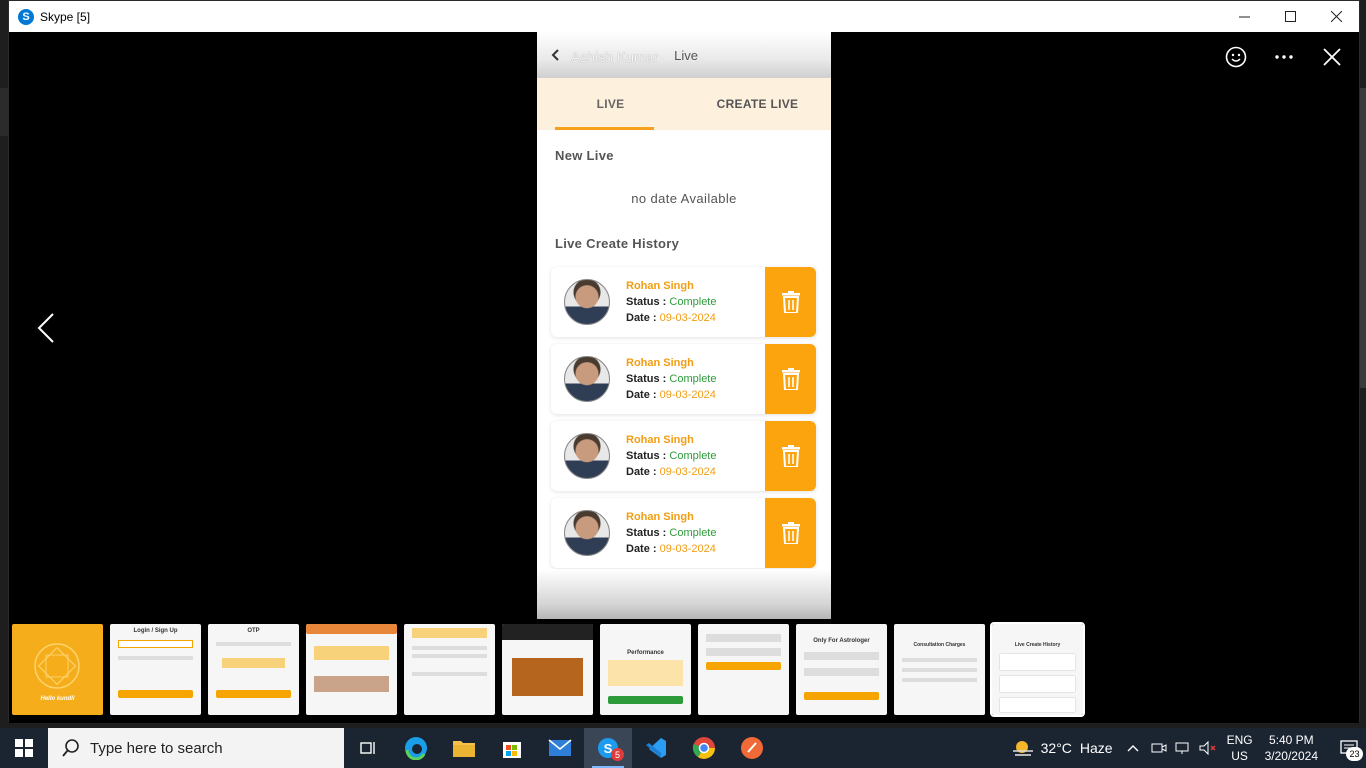 The width and height of the screenshot is (1366, 768). What do you see at coordinates (65, 16) in the screenshot?
I see `window-title: Skype [5]` at bounding box center [65, 16].